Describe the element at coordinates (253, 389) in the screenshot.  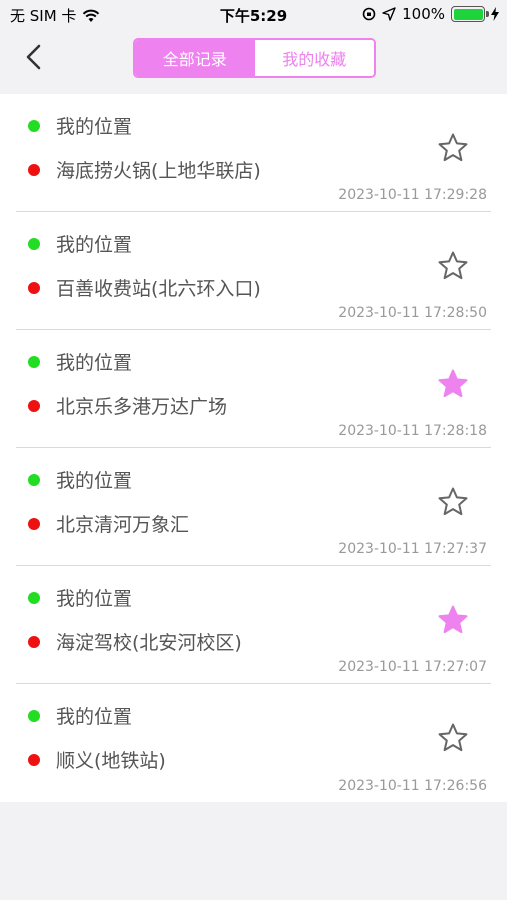
I see `list-item: 我的位置北京乐多港万达广场 2023-10-11 17:28:18` at that location.